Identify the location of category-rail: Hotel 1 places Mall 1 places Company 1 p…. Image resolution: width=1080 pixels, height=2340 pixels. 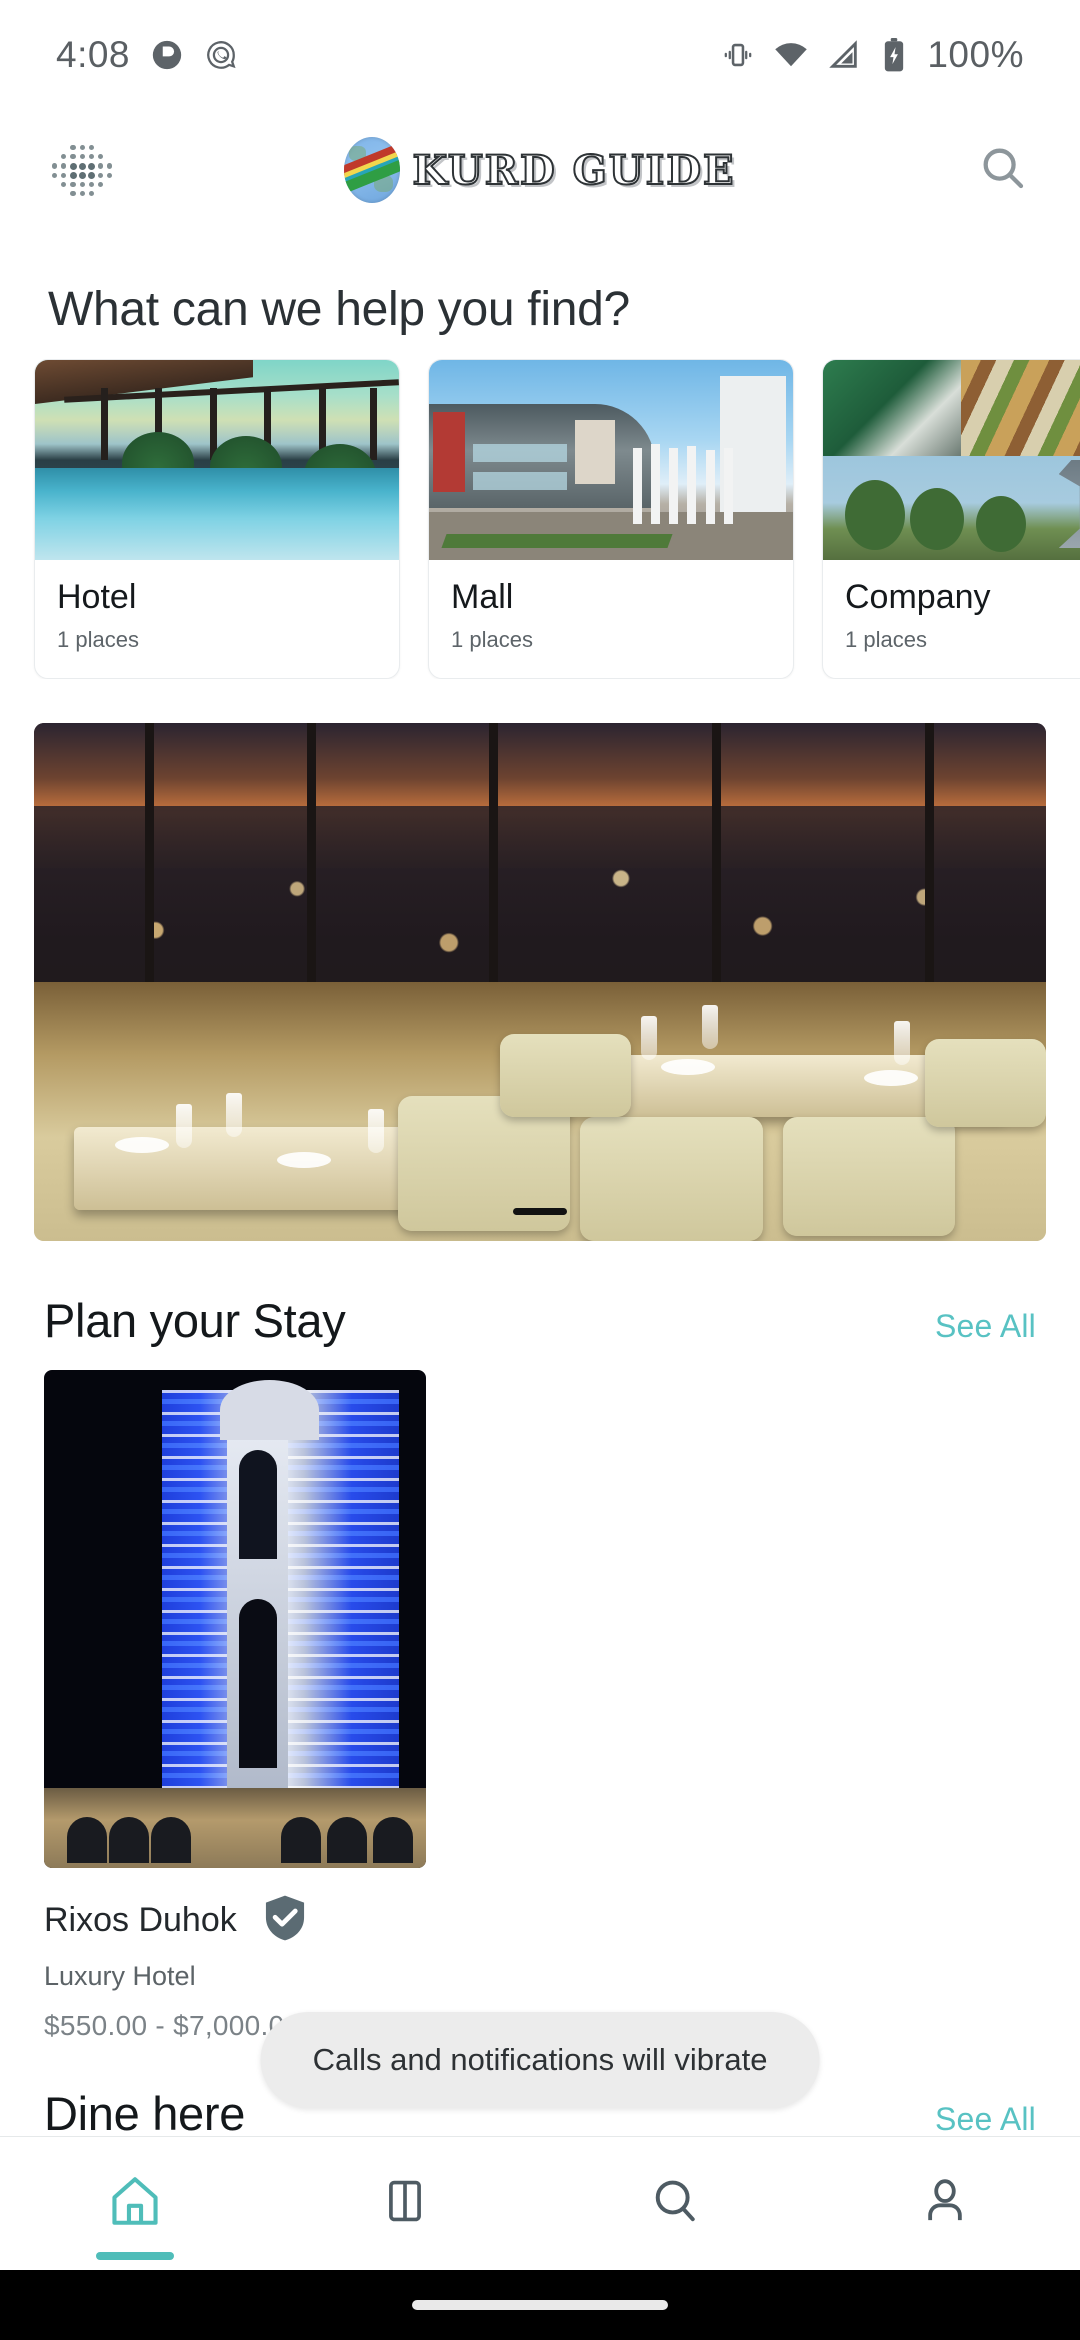
(540, 519).